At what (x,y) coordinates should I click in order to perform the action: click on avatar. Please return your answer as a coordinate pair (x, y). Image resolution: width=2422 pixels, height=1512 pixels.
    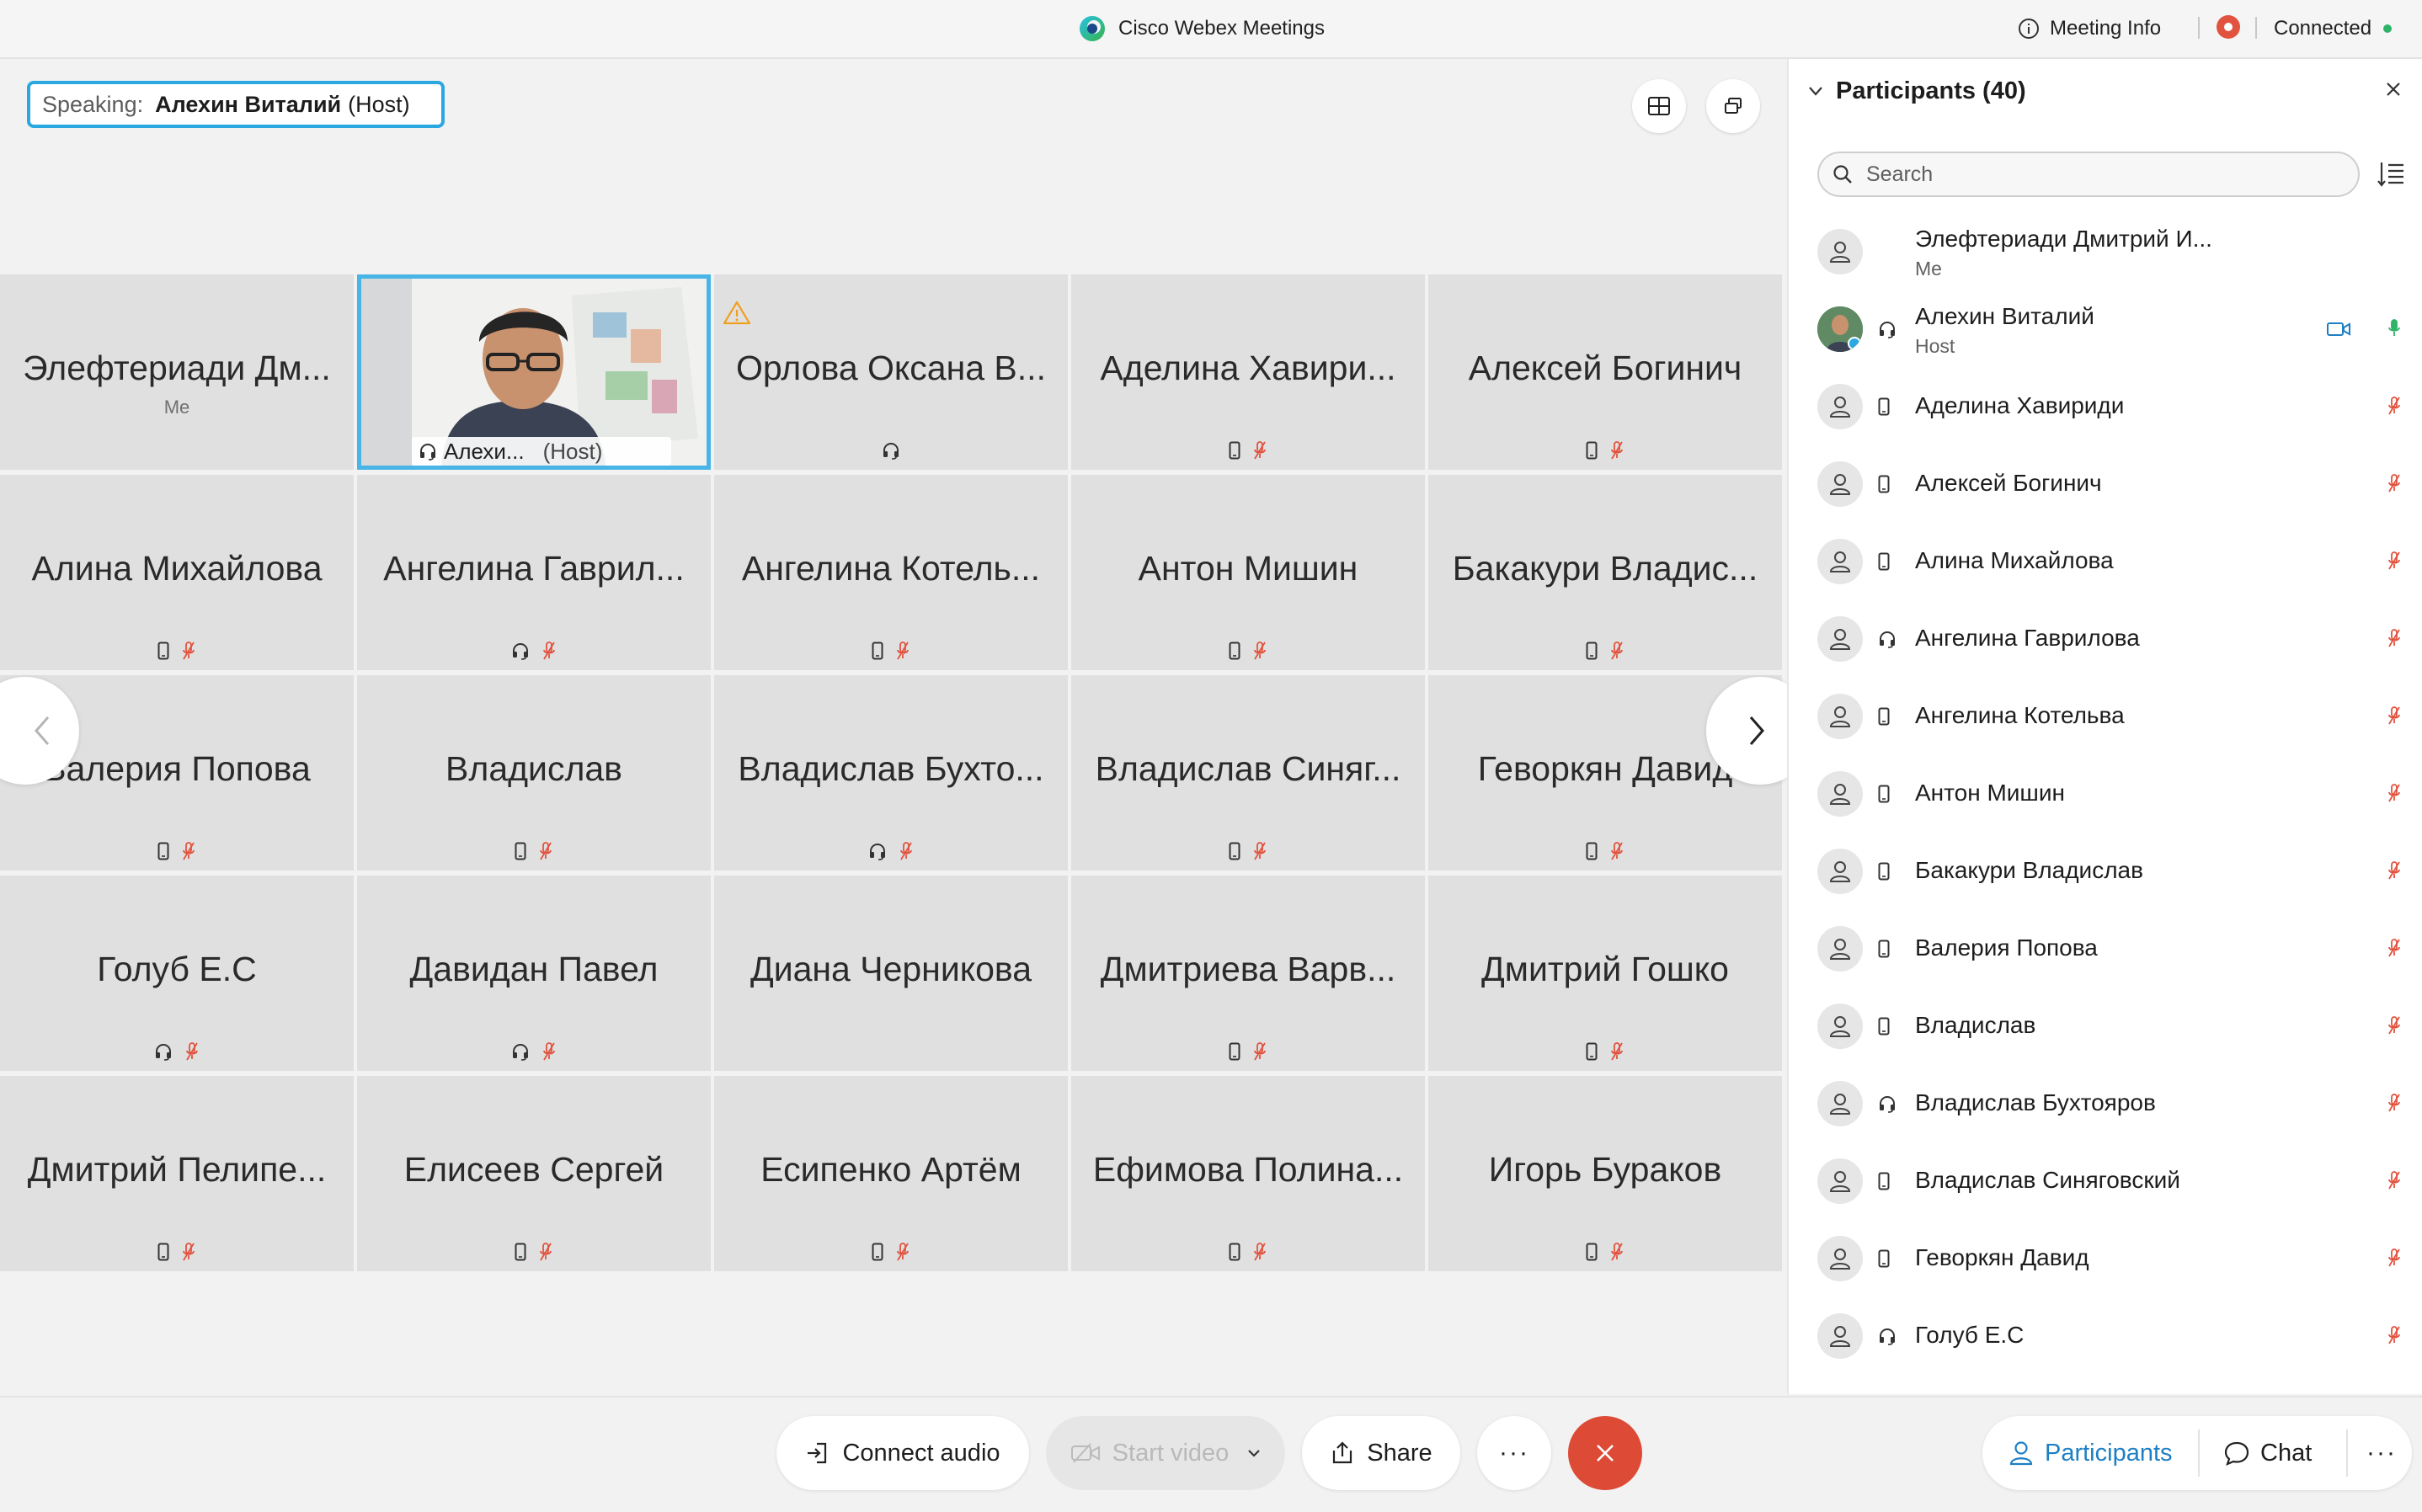
    Looking at the image, I should click on (1840, 407).